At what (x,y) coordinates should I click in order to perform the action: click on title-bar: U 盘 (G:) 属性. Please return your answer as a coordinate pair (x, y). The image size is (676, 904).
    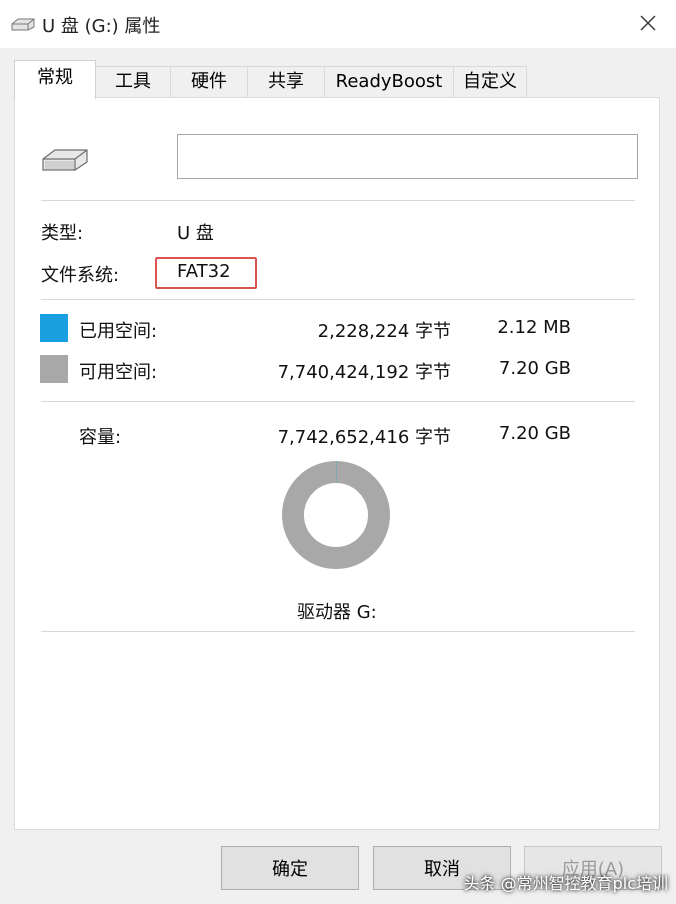
    Looking at the image, I should click on (338, 24).